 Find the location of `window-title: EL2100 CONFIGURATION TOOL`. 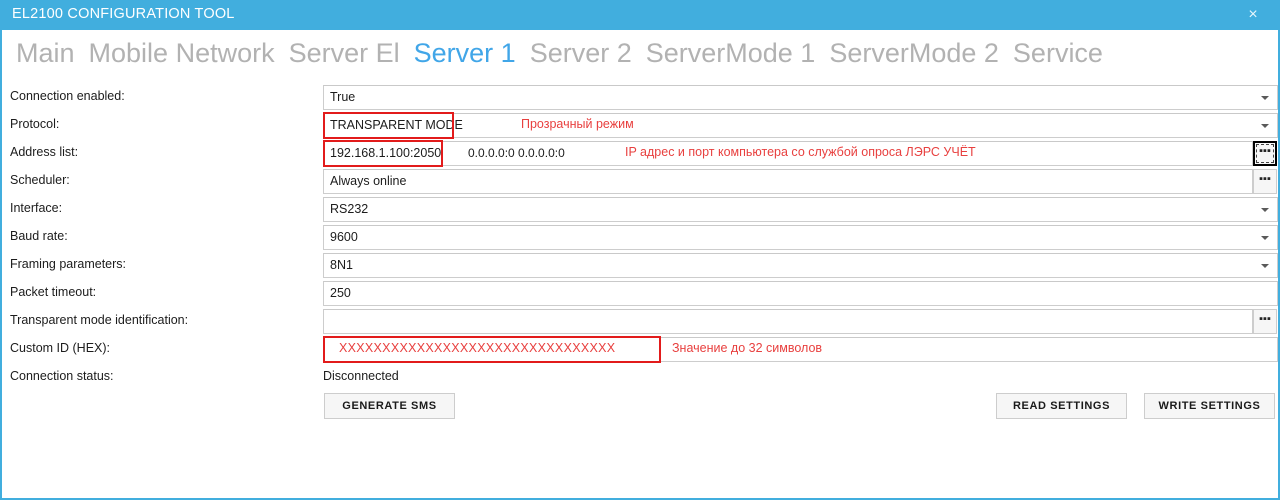

window-title: EL2100 CONFIGURATION TOOL is located at coordinates (123, 14).